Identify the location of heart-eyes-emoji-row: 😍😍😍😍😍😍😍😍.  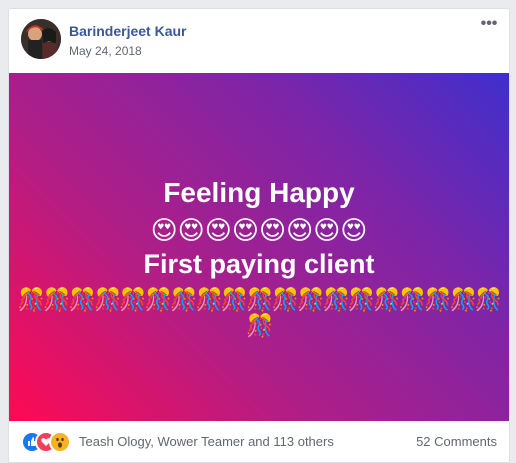
(259, 230).